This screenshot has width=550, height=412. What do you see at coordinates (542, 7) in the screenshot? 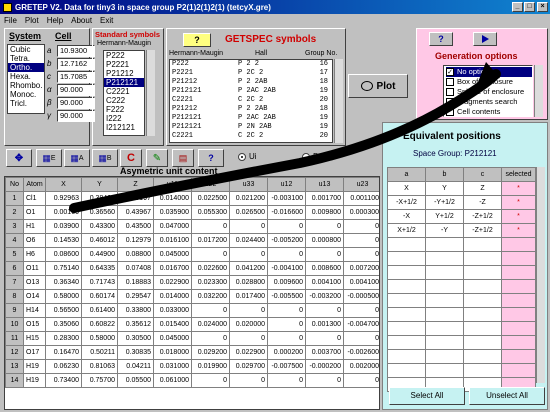
I see `close-button: ×` at bounding box center [542, 7].